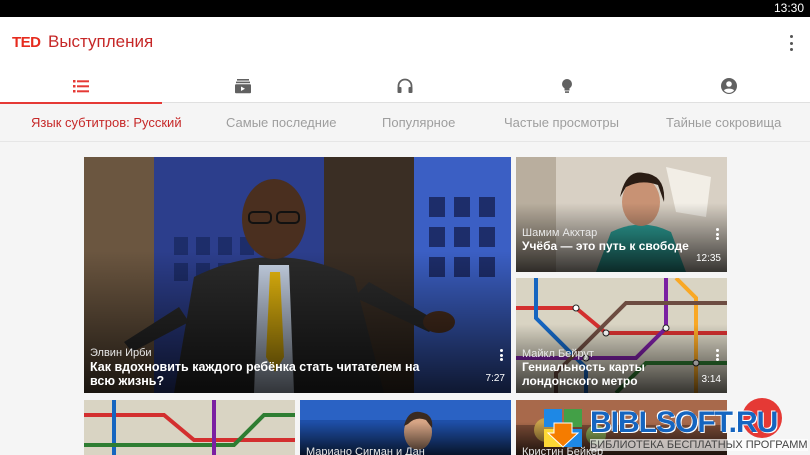 The width and height of the screenshot is (810, 455). Describe the element at coordinates (106, 122) in the screenshot. I see `filter-subtitle-language: Язык субтитров: Русский` at that location.